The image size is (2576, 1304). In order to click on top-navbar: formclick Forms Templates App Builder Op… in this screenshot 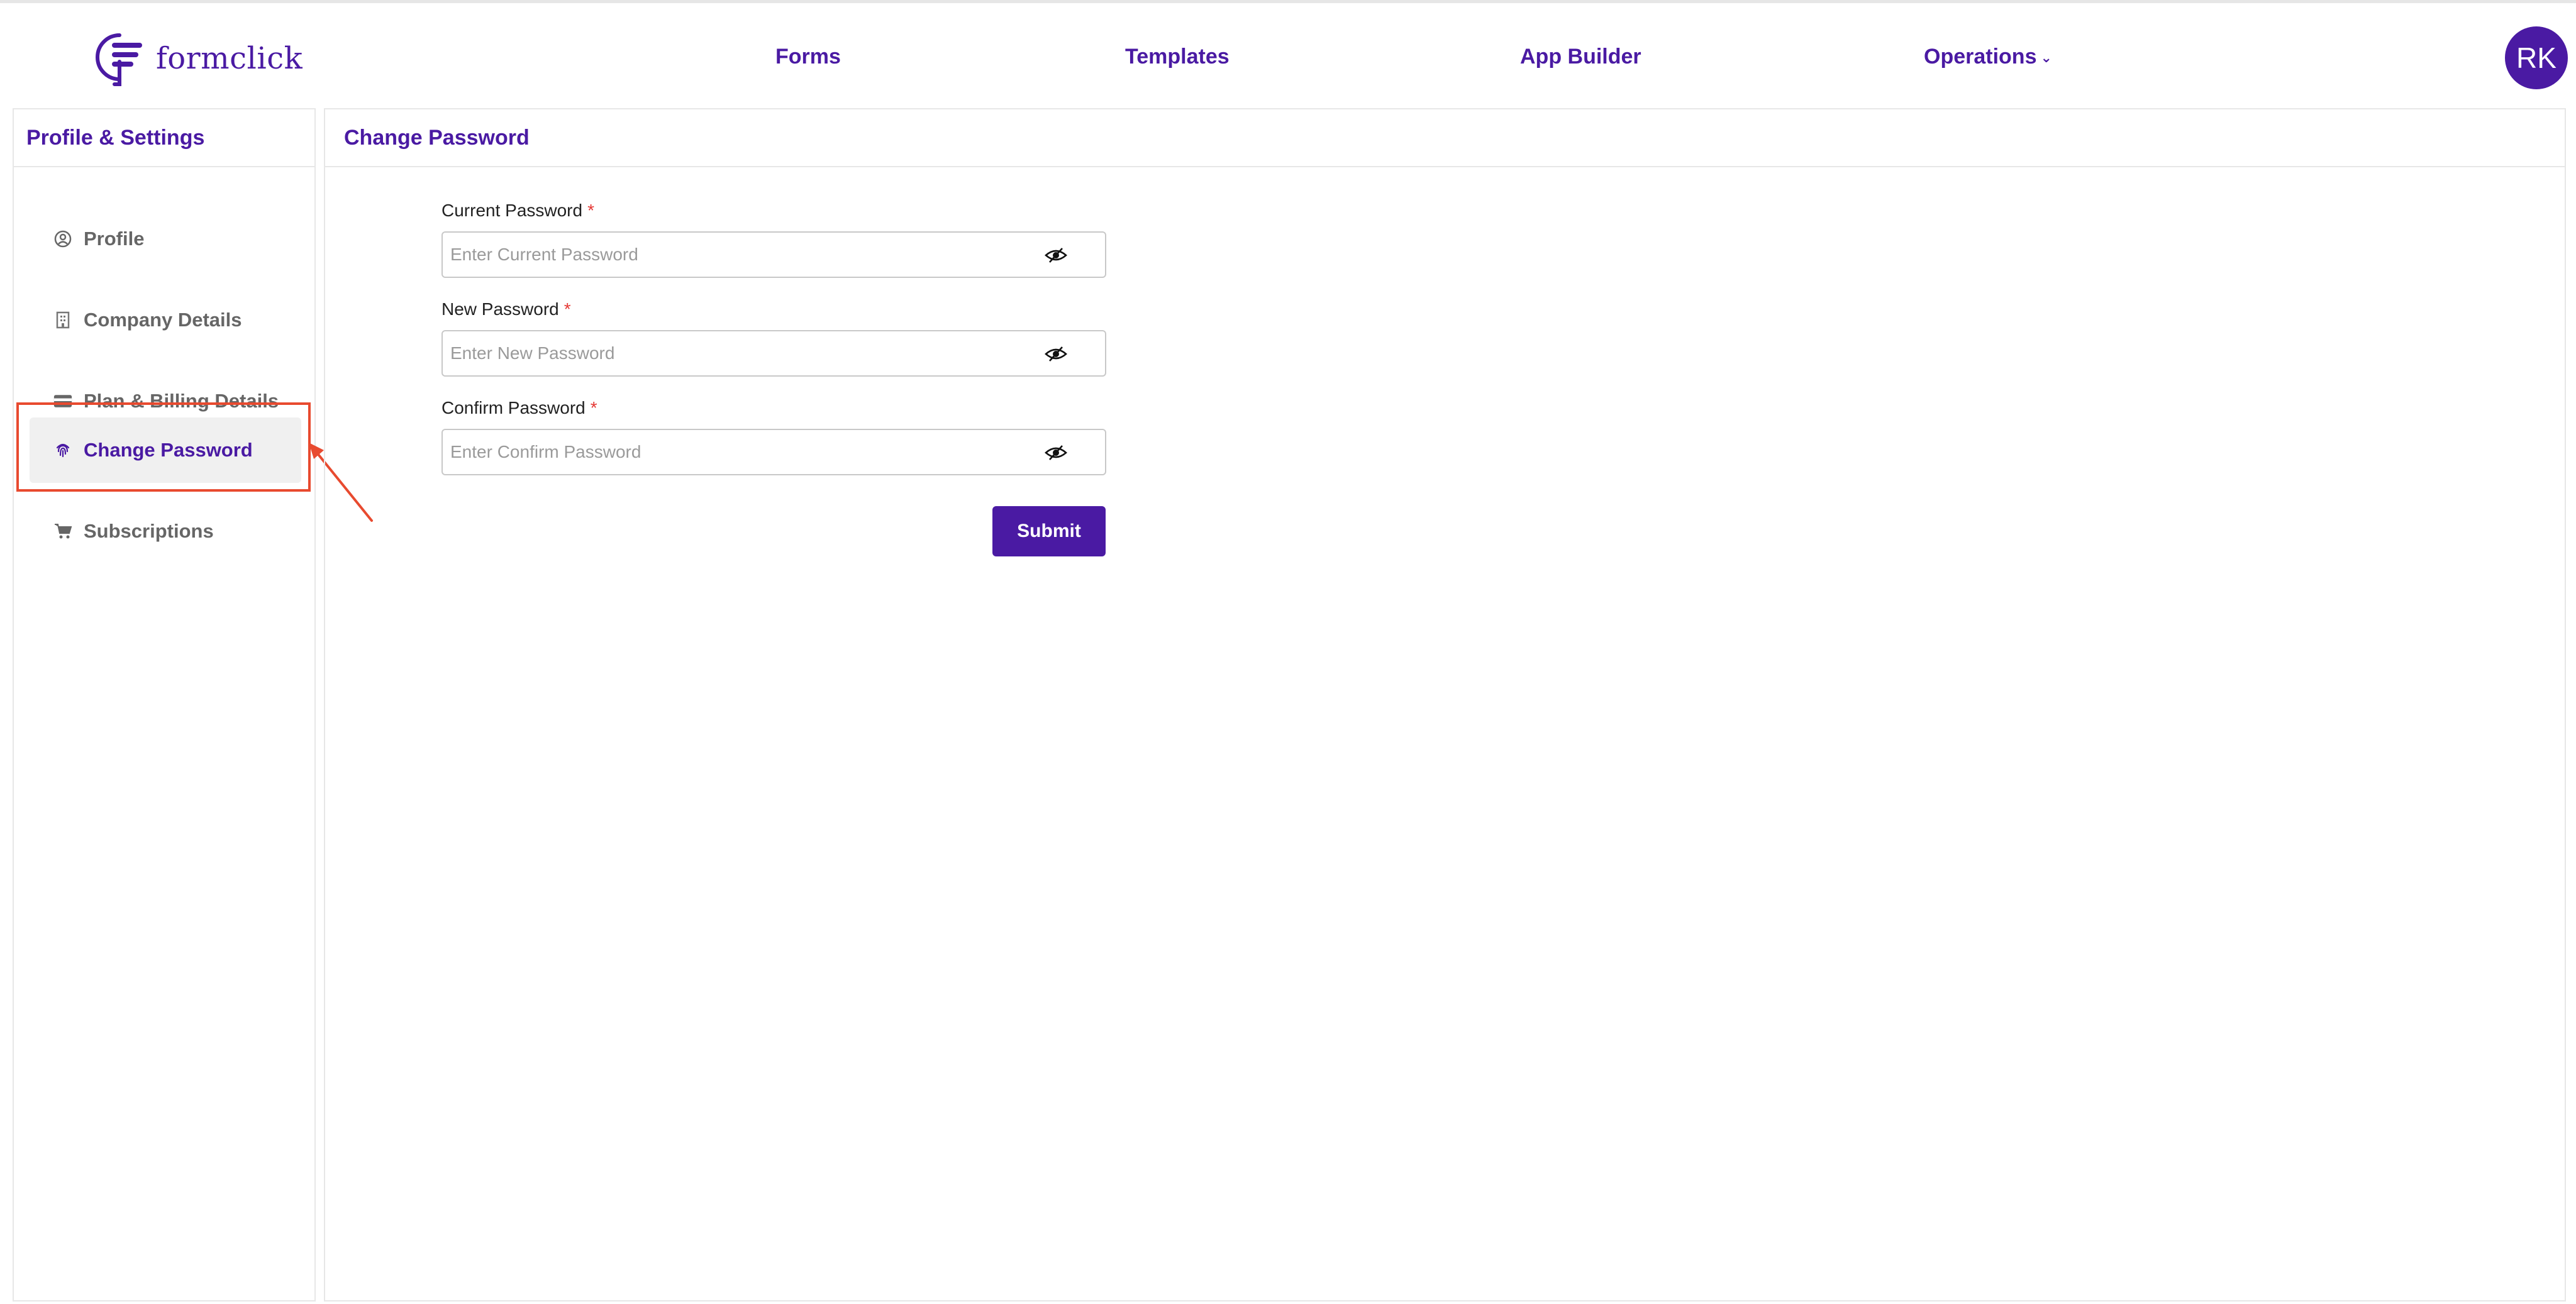, I will do `click(1288, 55)`.